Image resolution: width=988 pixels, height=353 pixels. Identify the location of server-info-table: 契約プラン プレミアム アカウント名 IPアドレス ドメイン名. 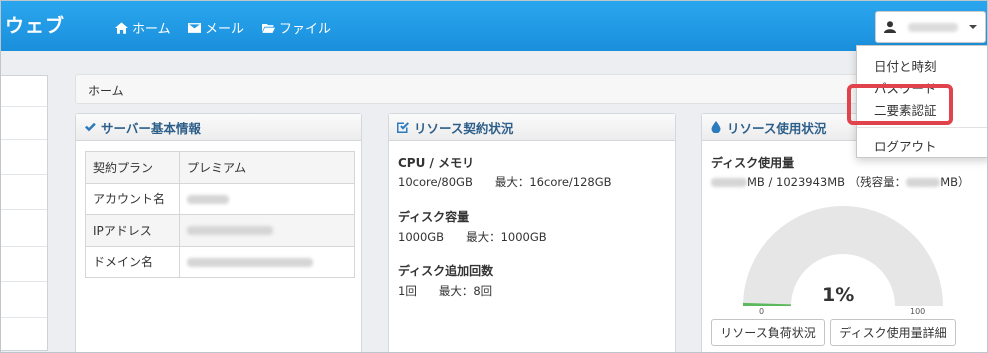
(220, 214).